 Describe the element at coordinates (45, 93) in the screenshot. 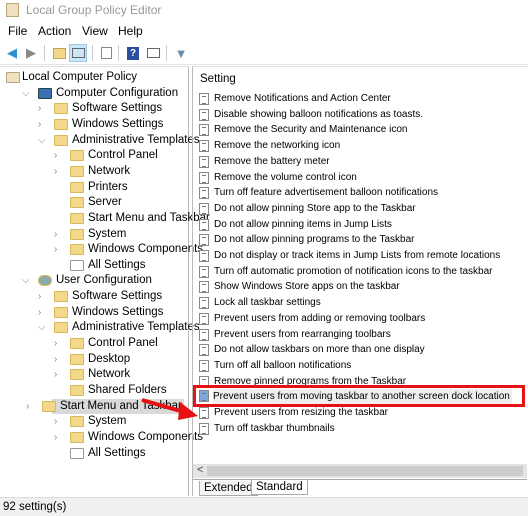

I see `computer-icon` at that location.